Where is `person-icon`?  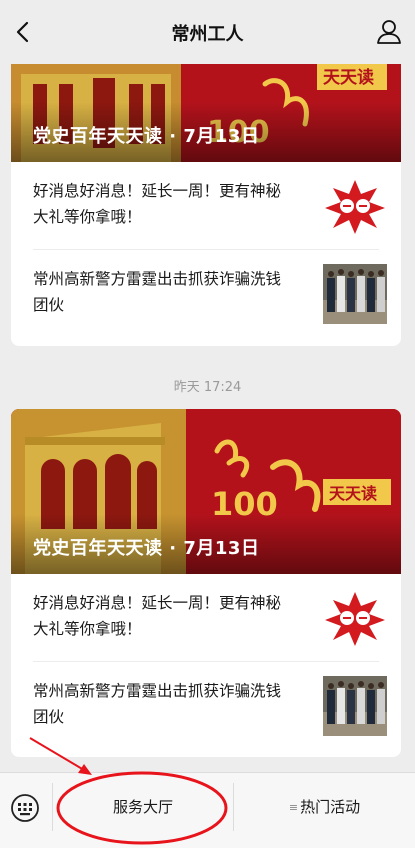
person-icon is located at coordinates (389, 32).